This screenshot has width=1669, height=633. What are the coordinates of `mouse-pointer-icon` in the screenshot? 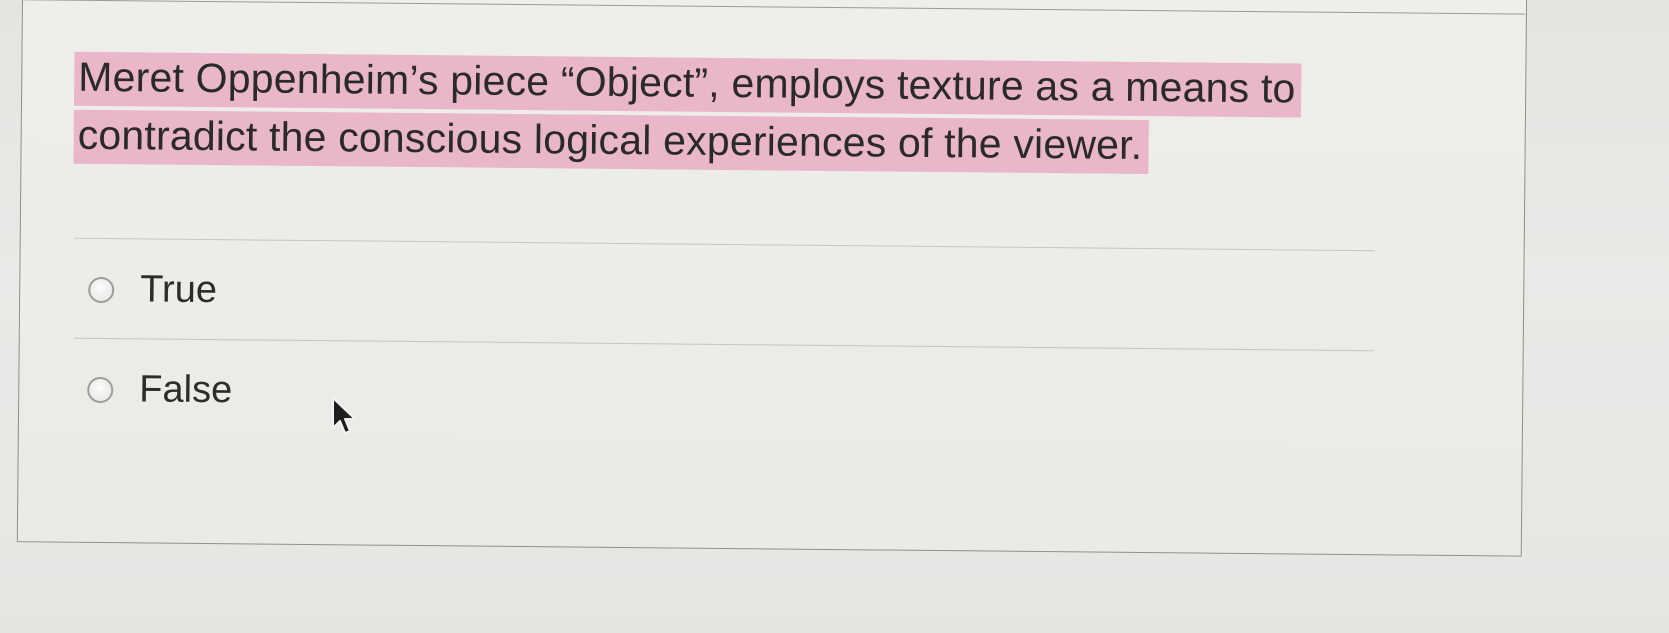 It's located at (344, 415).